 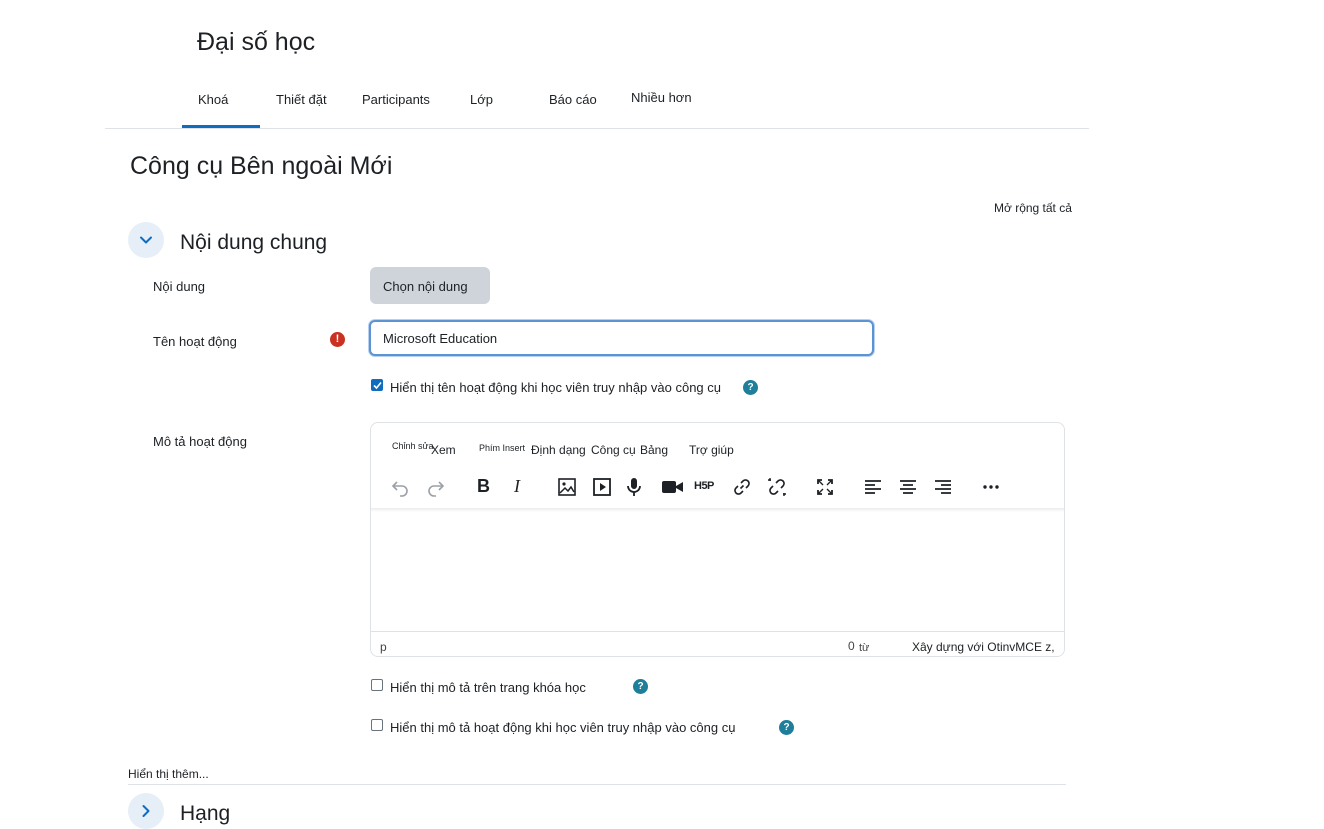 I want to click on collapse-section-button, so click(x=146, y=240).